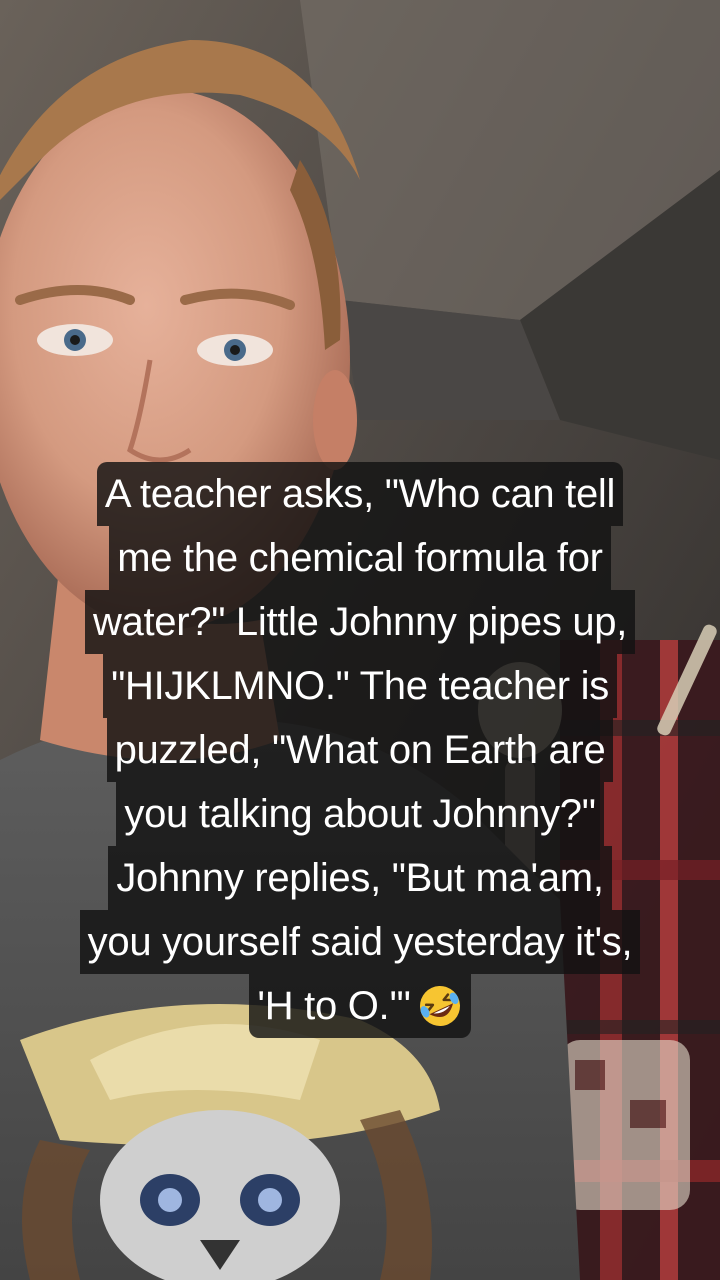 The image size is (720, 1280). What do you see at coordinates (360, 622) in the screenshot?
I see `caption-line: water?" Little Johnny pipes up,` at bounding box center [360, 622].